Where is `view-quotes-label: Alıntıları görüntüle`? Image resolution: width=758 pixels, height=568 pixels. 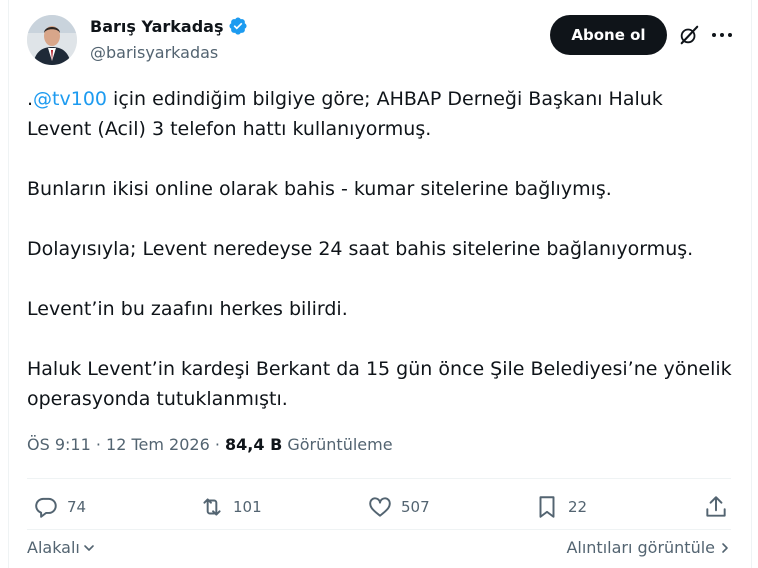
view-quotes-label: Alıntıları görüntüle is located at coordinates (640, 547).